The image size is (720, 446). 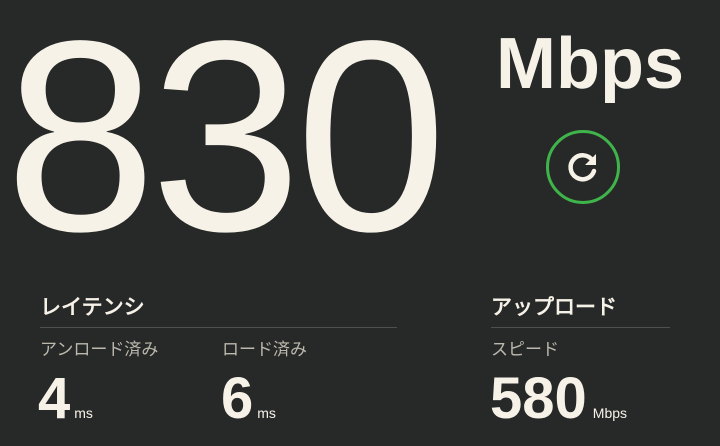 I want to click on loaded-latency-unit: ms, so click(x=266, y=413).